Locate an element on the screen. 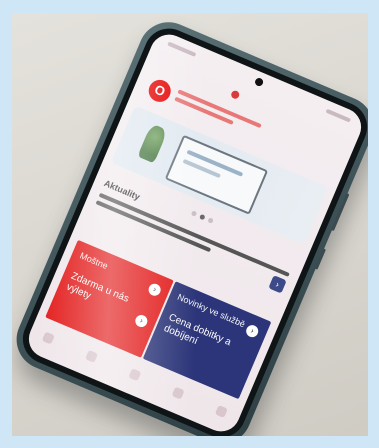  brand-logo: O is located at coordinates (160, 91).